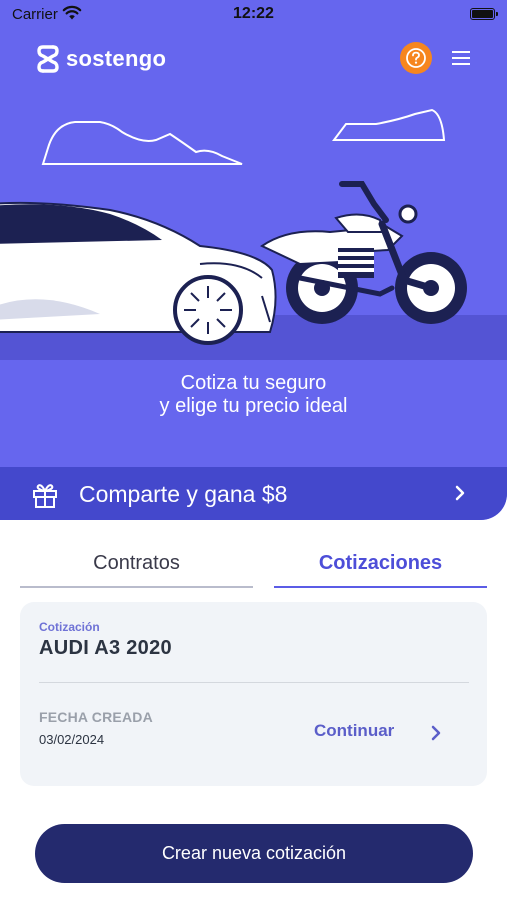 The height and width of the screenshot is (900, 507). Describe the element at coordinates (96, 717) in the screenshot. I see `date-label: FECHA CREADA` at that location.